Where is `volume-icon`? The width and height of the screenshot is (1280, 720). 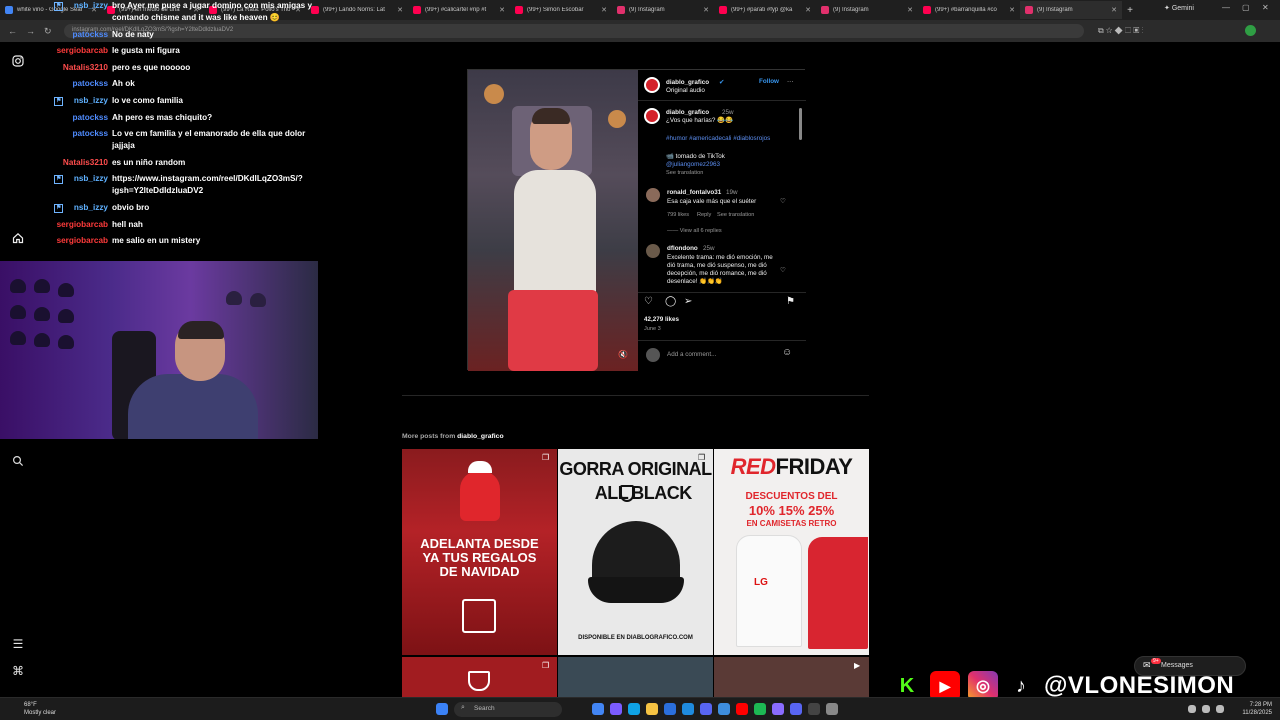
volume-icon is located at coordinates (1206, 709).